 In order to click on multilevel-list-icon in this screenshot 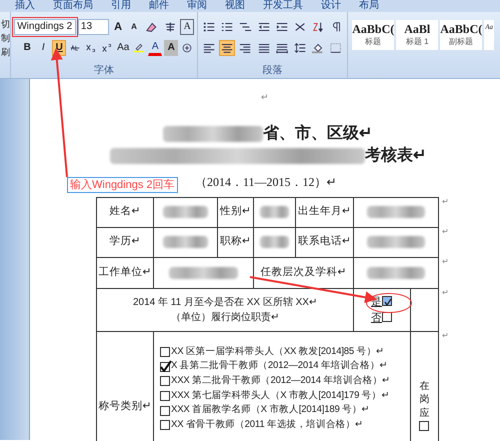, I will do `click(245, 26)`.